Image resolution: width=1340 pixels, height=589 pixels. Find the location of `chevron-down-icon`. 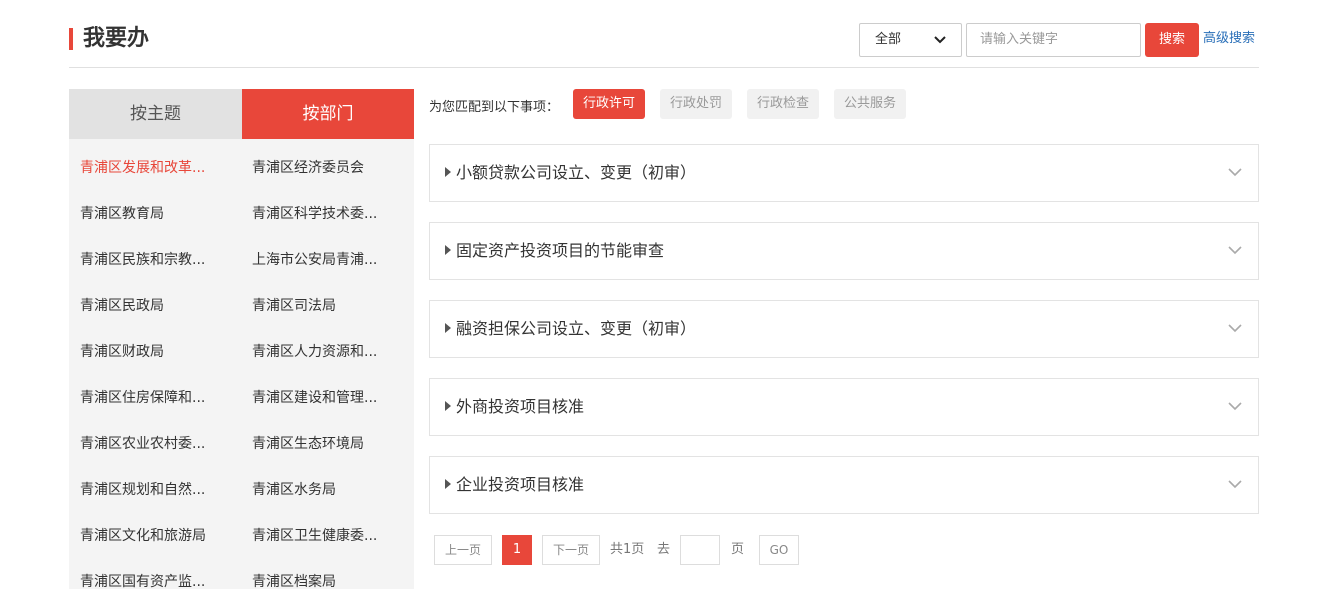

chevron-down-icon is located at coordinates (940, 46).